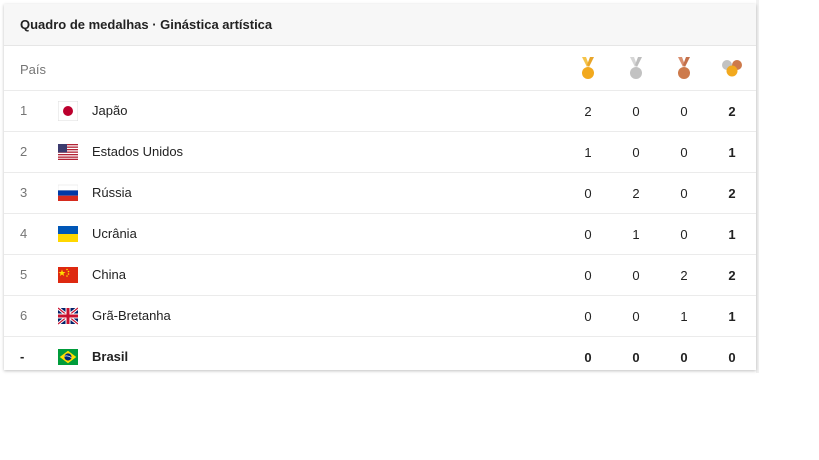 The height and width of the screenshot is (460, 819). Describe the element at coordinates (380, 25) in the screenshot. I see `card-header: Quadro de medalhas · Ginástica artística` at that location.